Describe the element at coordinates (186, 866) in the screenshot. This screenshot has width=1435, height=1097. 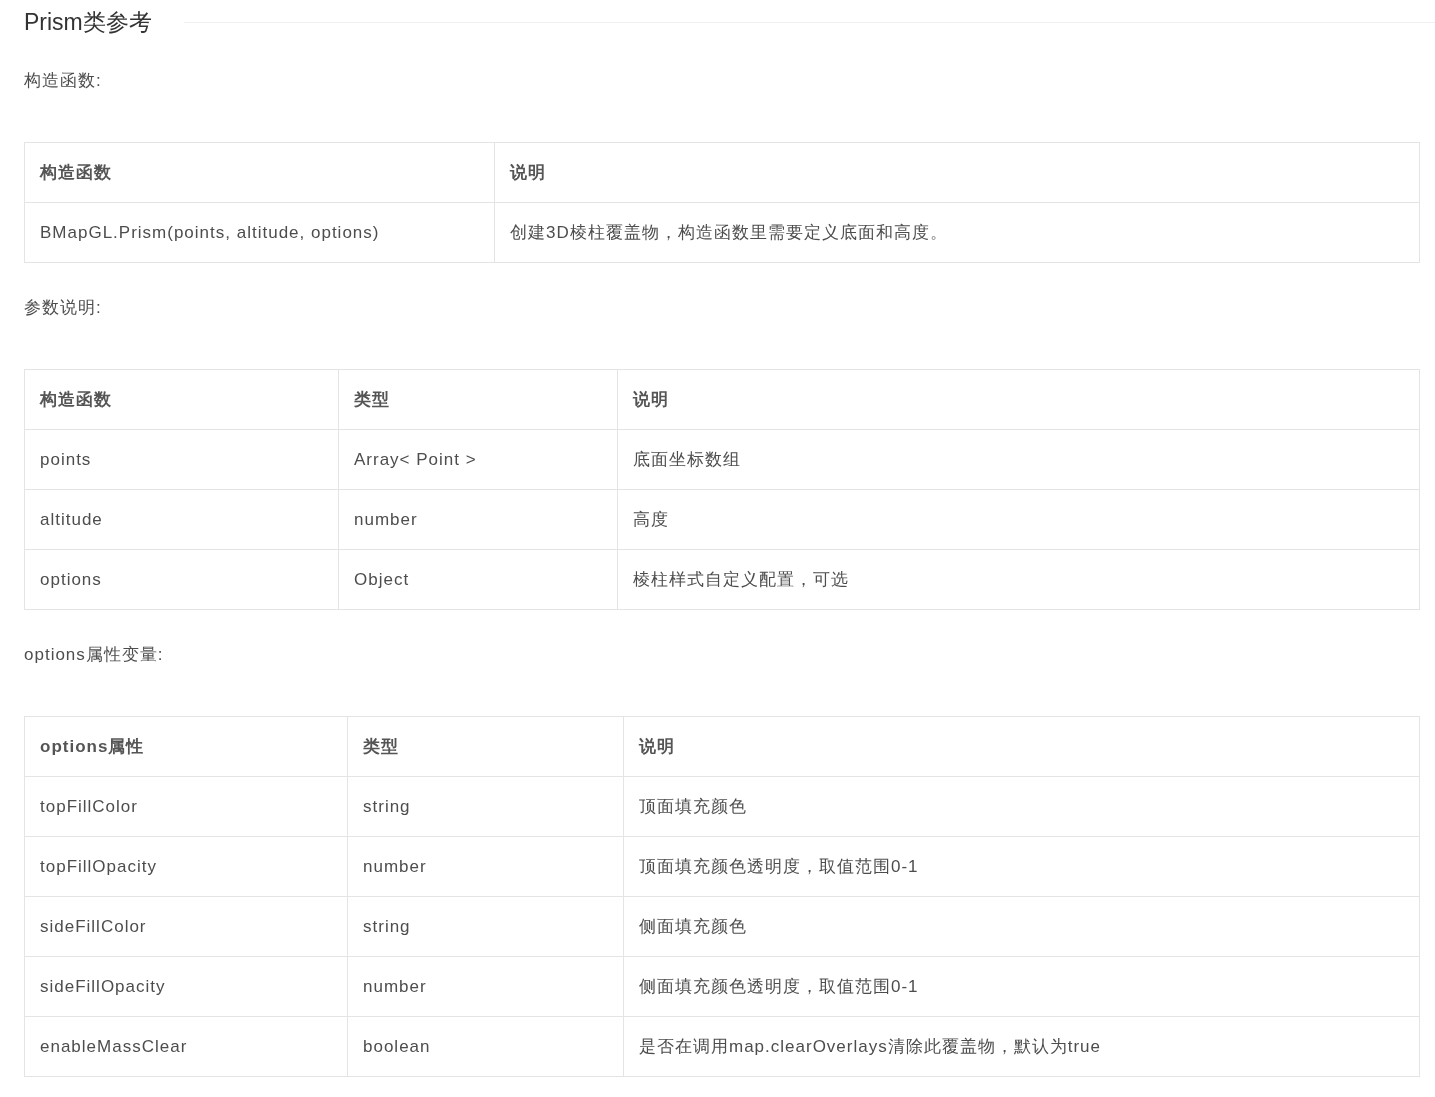
I see `table-cell: topFillOpacity` at that location.